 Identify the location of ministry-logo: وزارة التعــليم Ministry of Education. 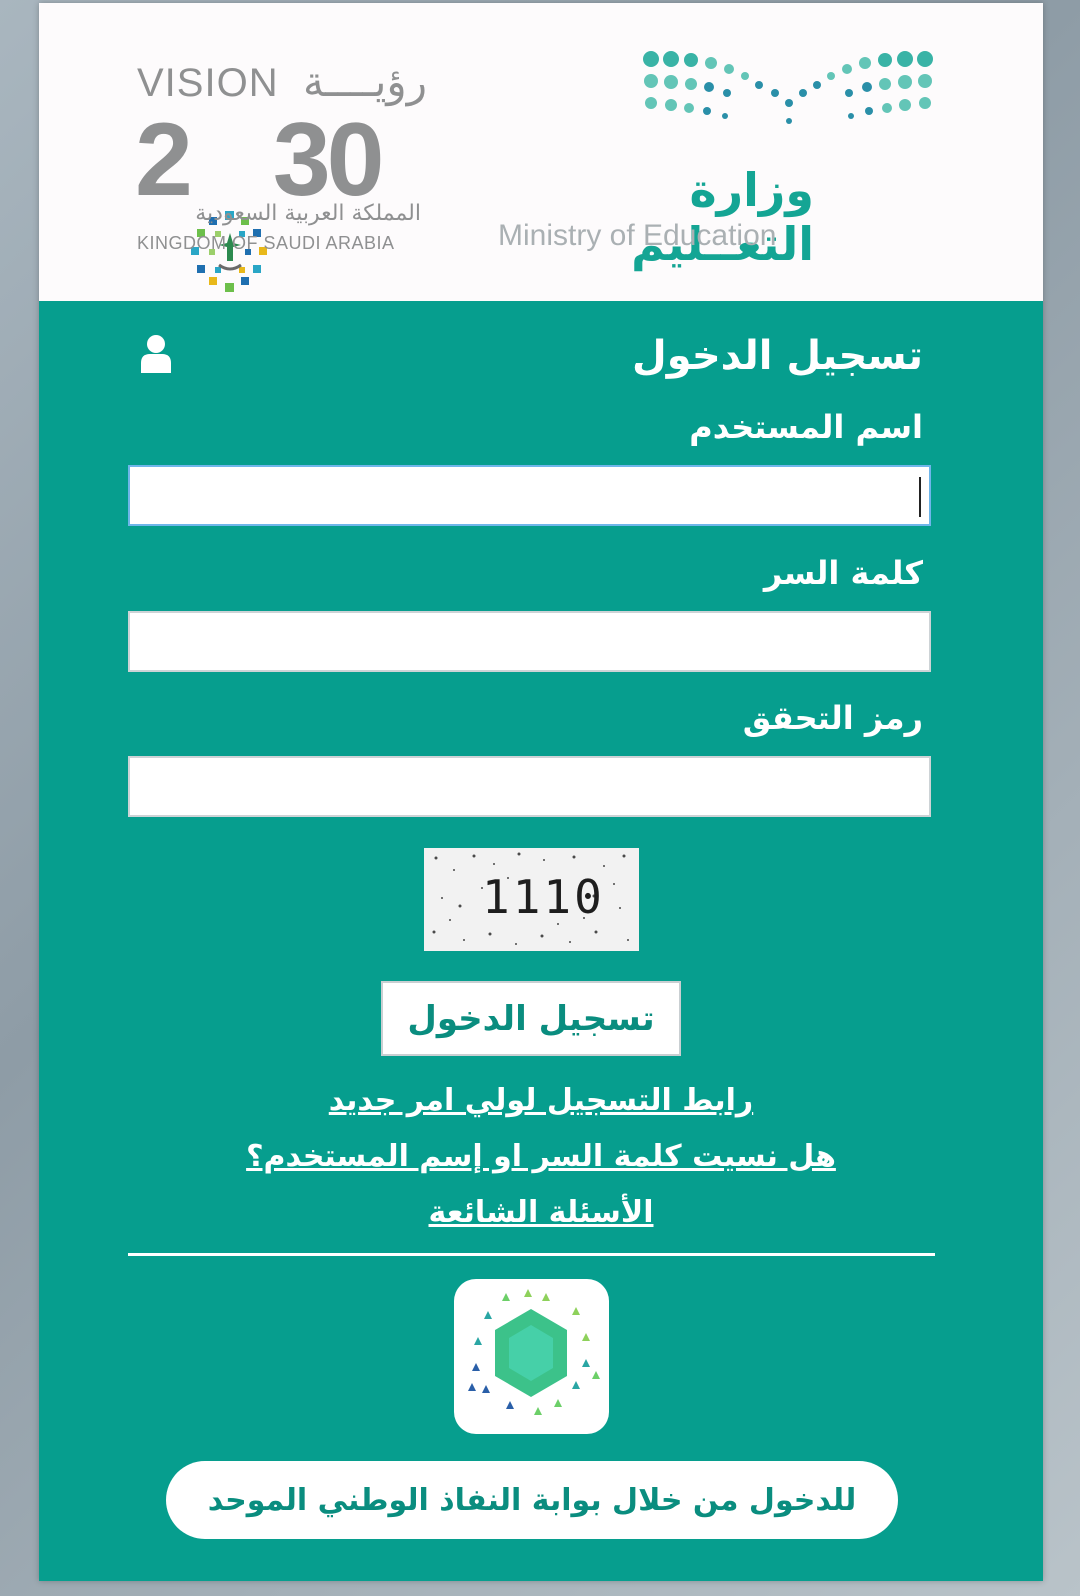
(724, 158).